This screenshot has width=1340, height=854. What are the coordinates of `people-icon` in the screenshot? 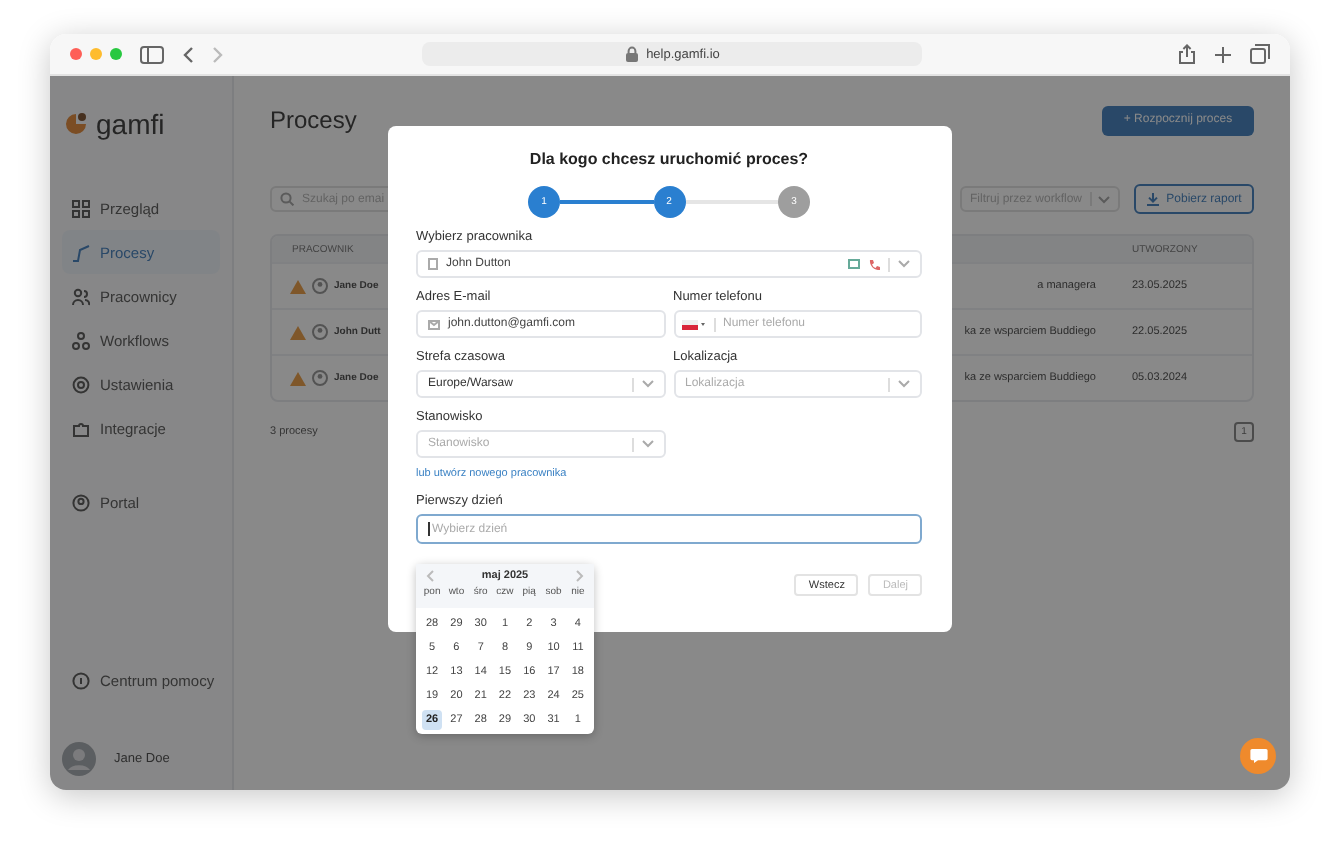 It's located at (81, 296).